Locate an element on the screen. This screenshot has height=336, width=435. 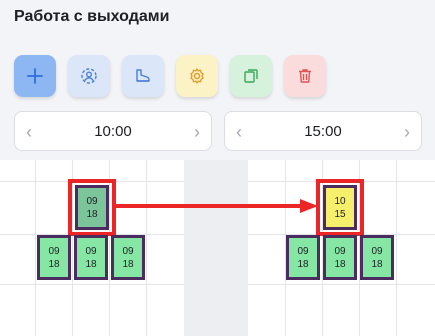
source-highlight-box is located at coordinates (92, 207).